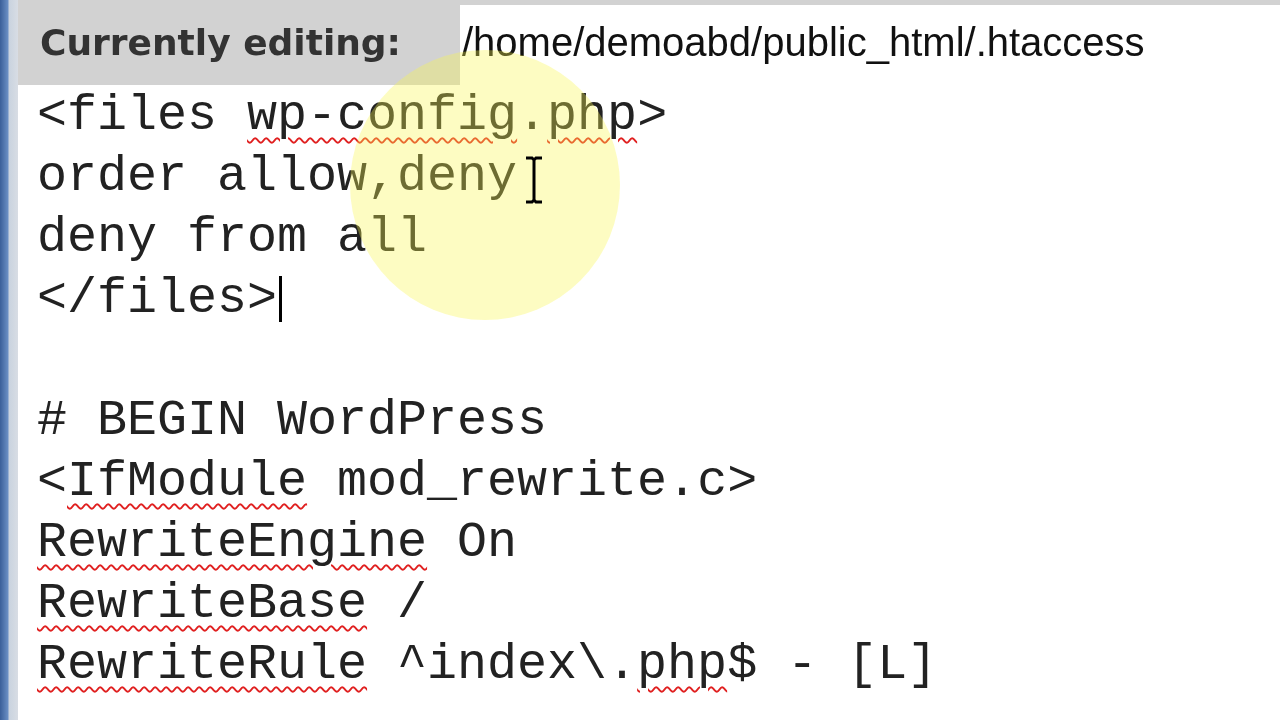  Describe the element at coordinates (221, 43) in the screenshot. I see `editing-label: Currently editing:` at that location.